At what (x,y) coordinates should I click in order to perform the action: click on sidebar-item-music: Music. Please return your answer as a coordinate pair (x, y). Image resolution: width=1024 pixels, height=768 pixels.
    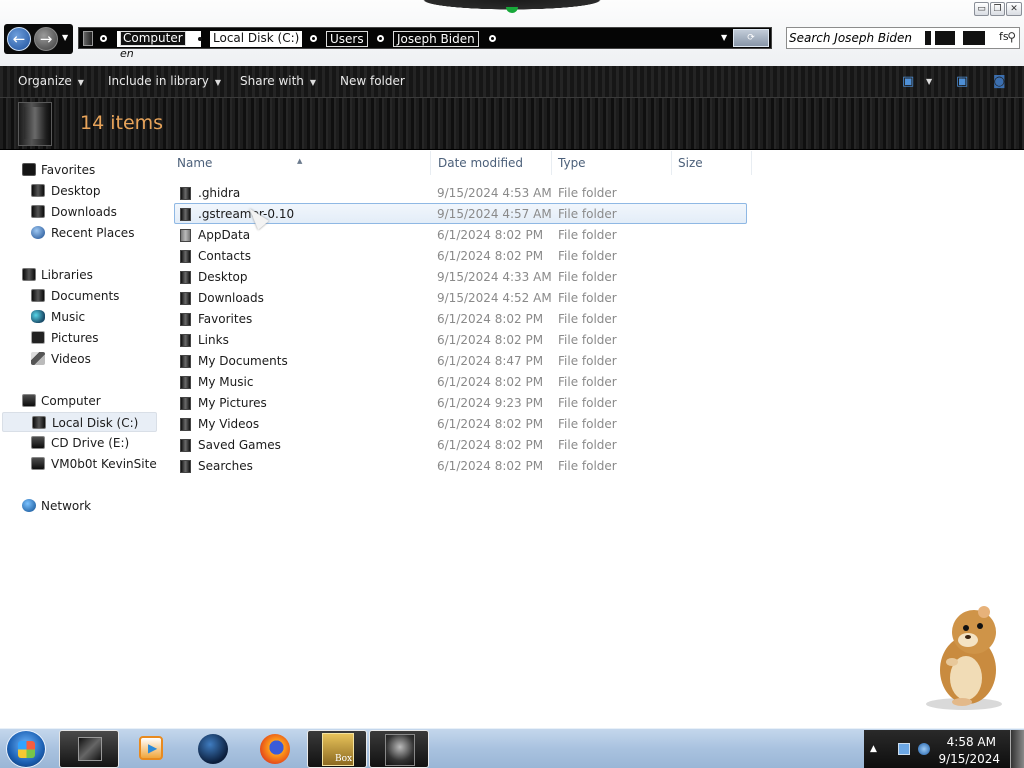
    Looking at the image, I should click on (80, 317).